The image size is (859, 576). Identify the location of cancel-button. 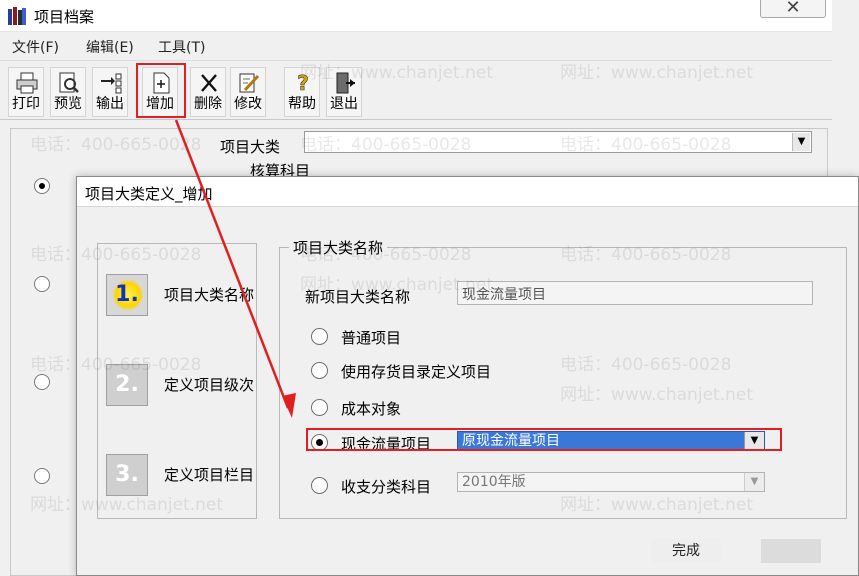
(791, 551).